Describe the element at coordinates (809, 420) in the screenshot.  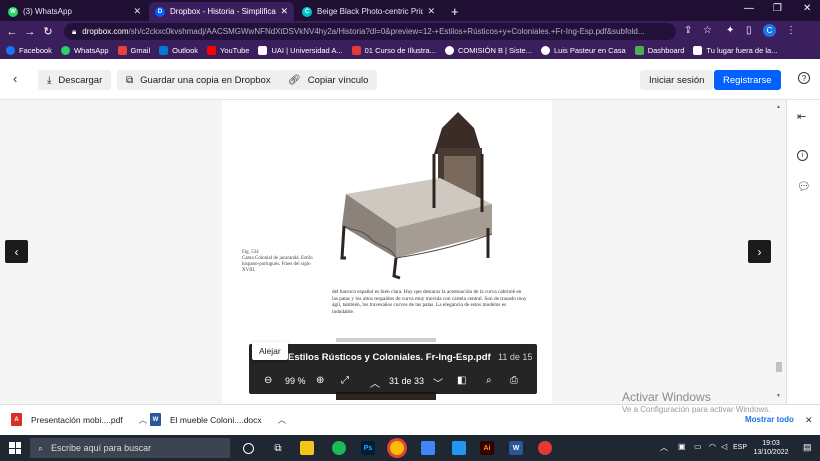
I see `close-downloads-icon: ✕` at that location.